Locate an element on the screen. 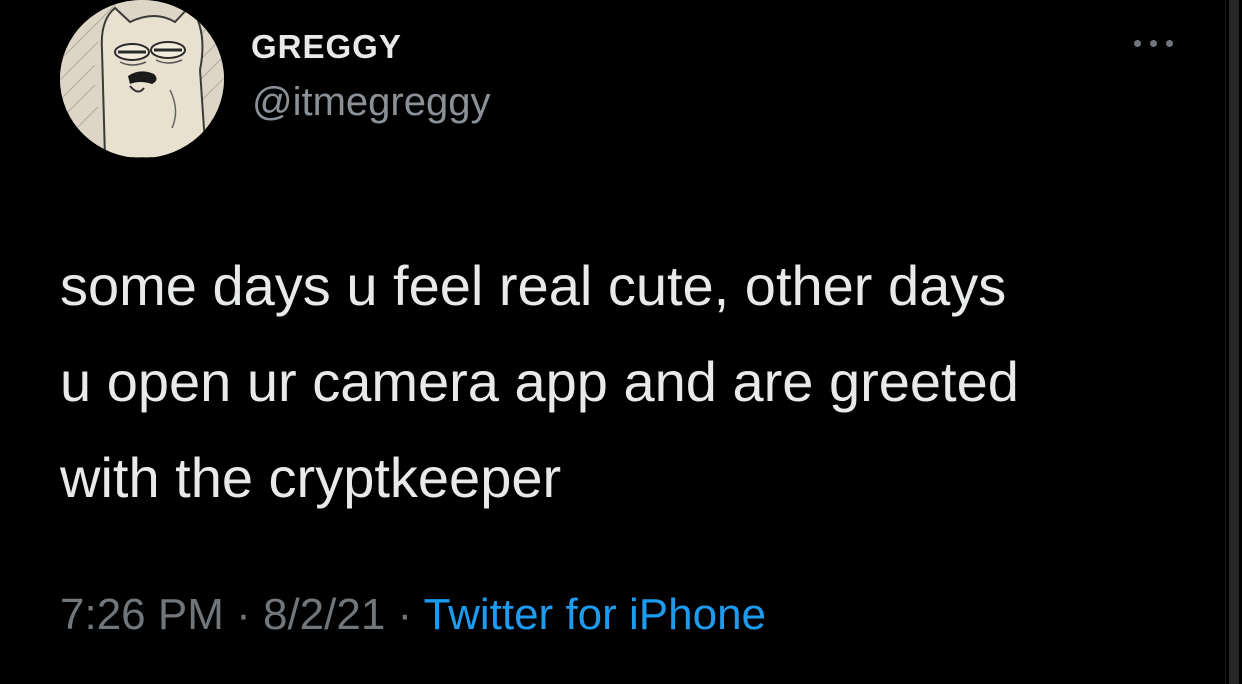 This screenshot has width=1242, height=684. scrollbar is located at coordinates (1233, 342).